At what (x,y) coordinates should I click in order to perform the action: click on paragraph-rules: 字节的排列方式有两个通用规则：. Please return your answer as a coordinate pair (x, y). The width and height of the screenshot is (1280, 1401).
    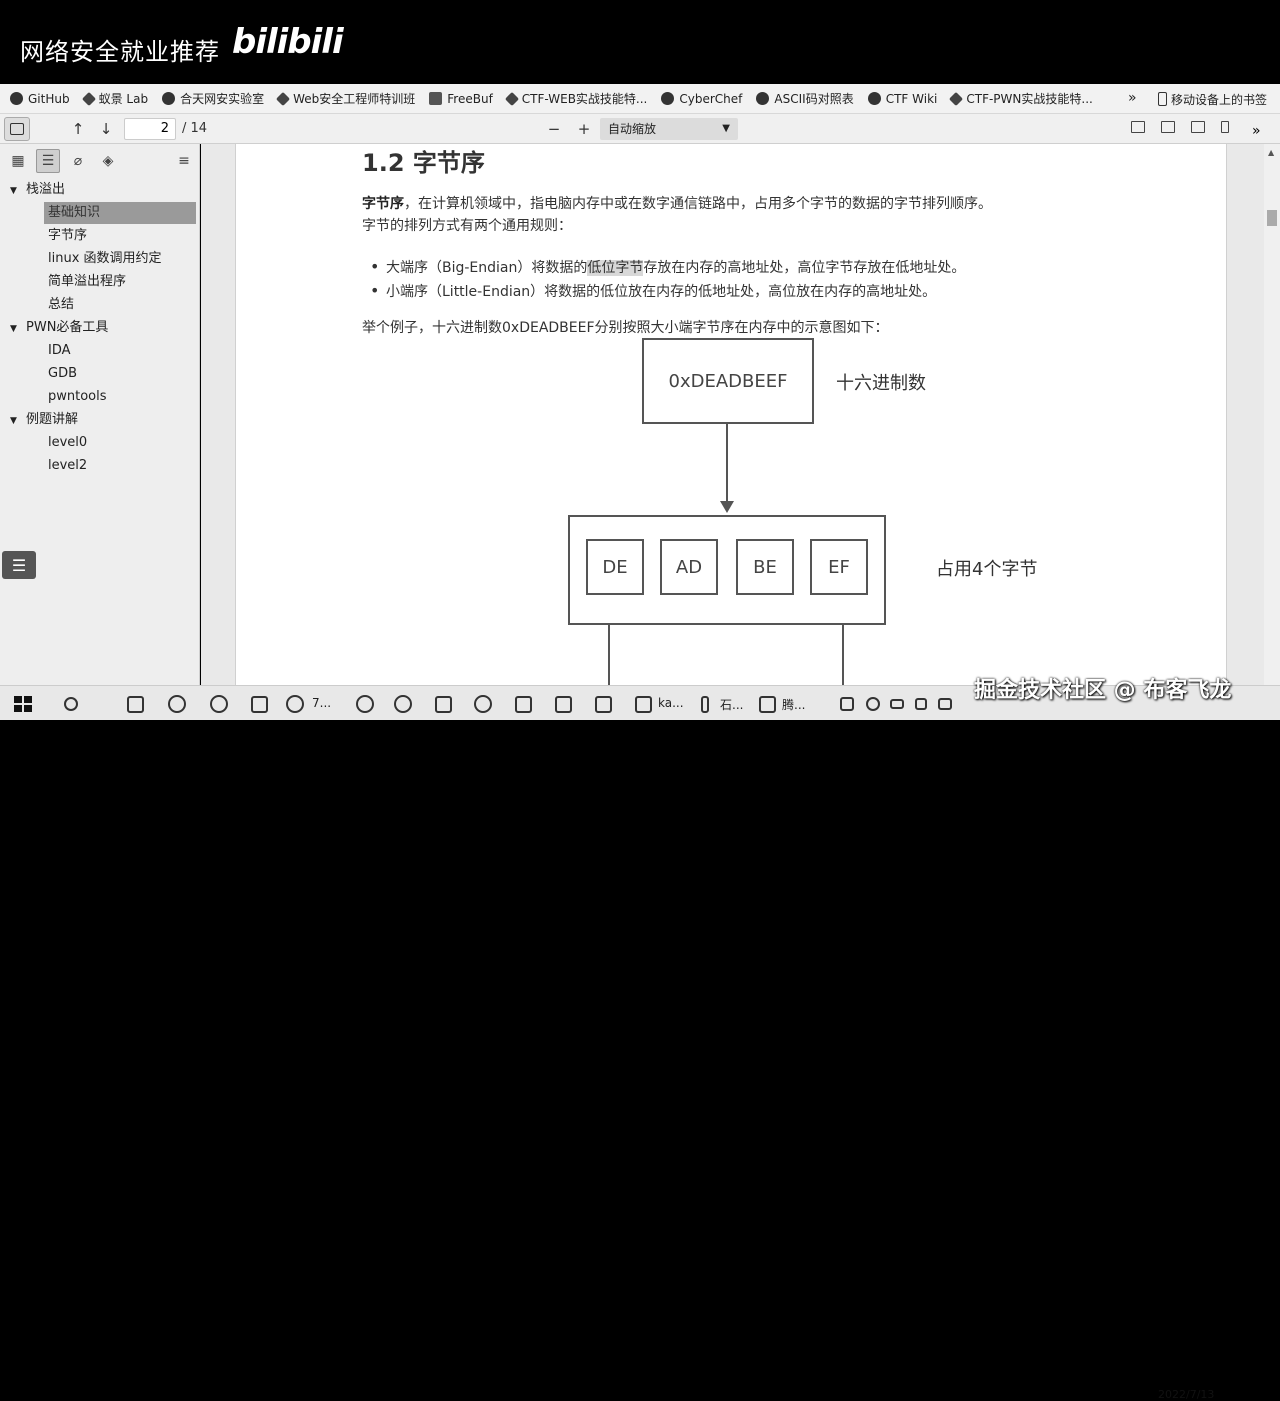
    Looking at the image, I should click on (467, 226).